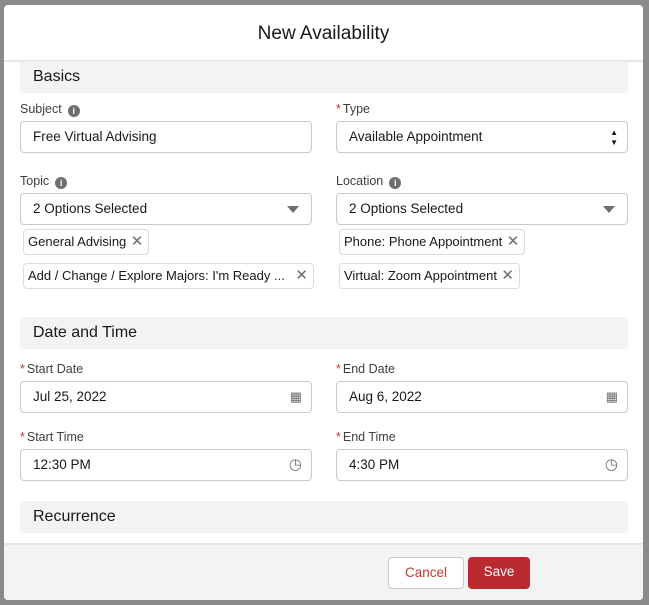 The height and width of the screenshot is (605, 649). Describe the element at coordinates (432, 242) in the screenshot. I see `location-pill: Phone: Phone Appointment ✕` at that location.